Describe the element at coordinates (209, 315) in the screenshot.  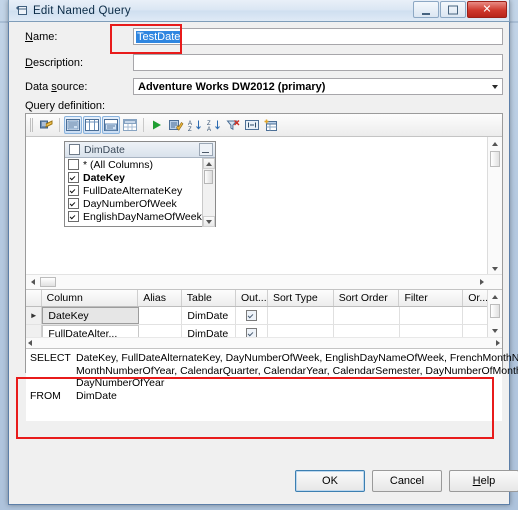
I see `cell-table: DimDate` at that location.